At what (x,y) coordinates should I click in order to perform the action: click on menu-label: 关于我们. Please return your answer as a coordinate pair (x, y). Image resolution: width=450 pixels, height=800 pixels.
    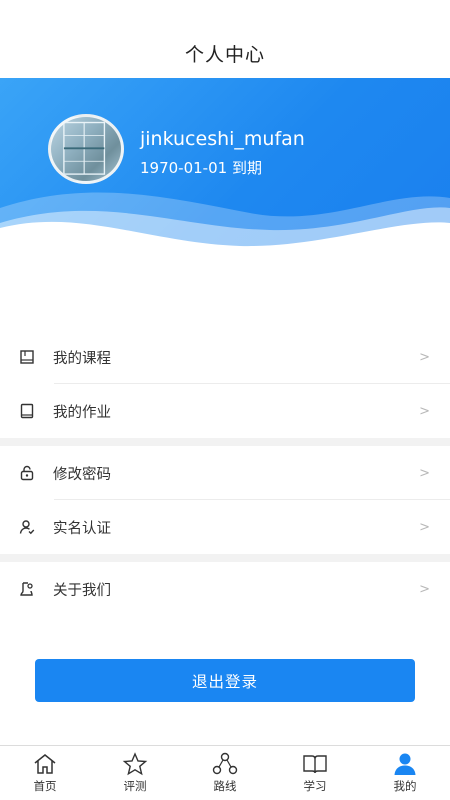
    Looking at the image, I should click on (82, 590).